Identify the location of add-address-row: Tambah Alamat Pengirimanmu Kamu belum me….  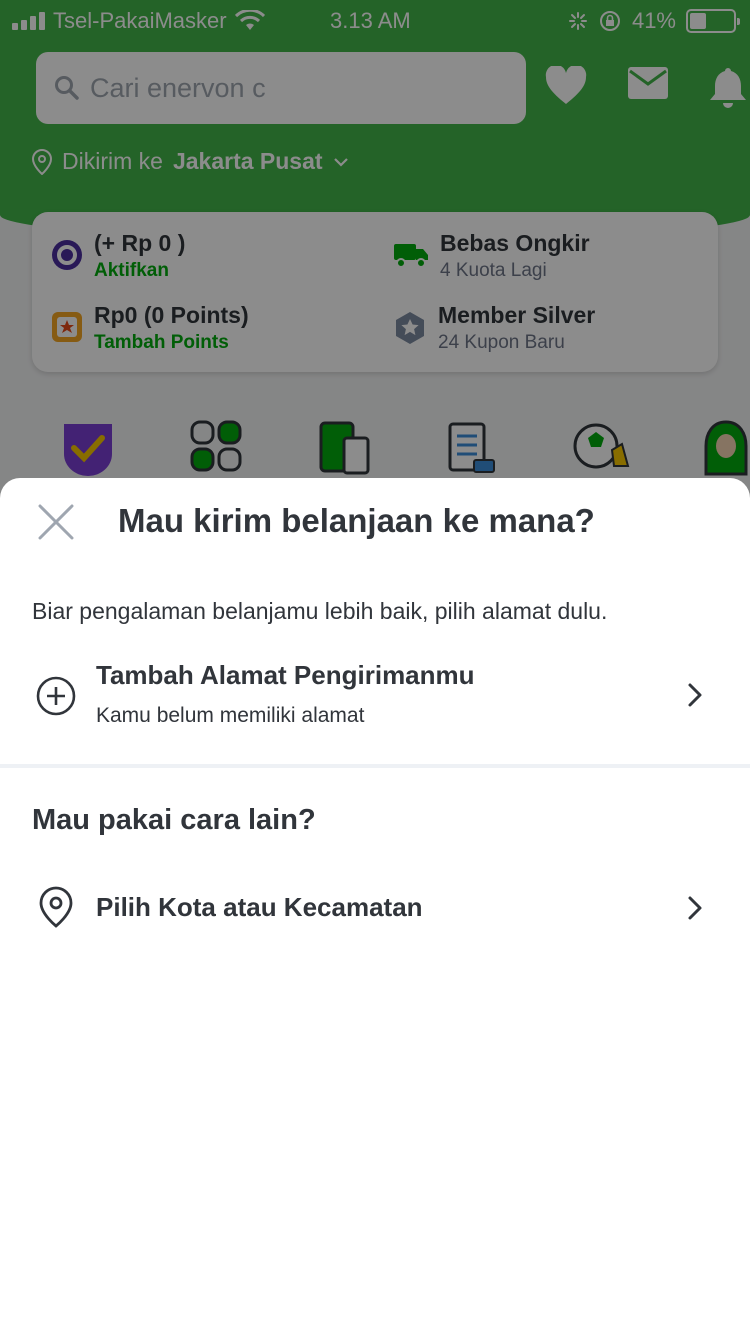
(375, 694).